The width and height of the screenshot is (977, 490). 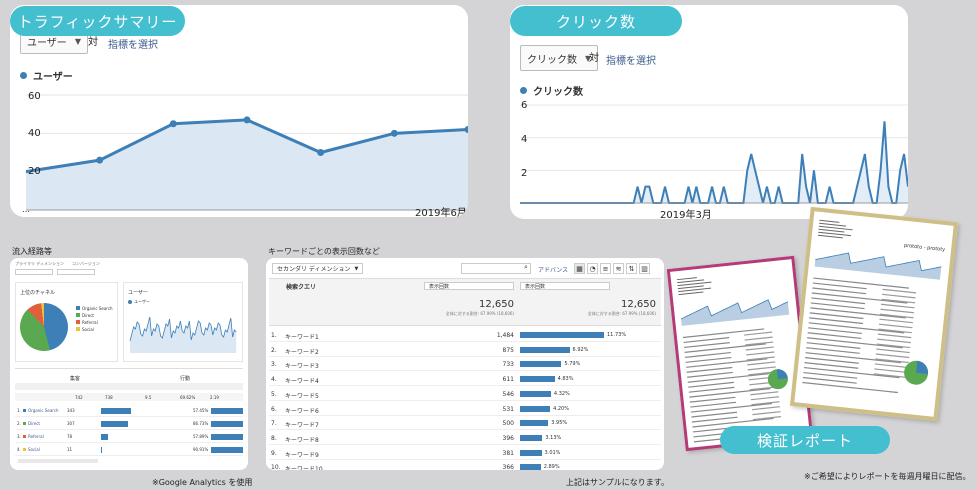 I want to click on channel-name-link: Organic Search, so click(x=43, y=410).